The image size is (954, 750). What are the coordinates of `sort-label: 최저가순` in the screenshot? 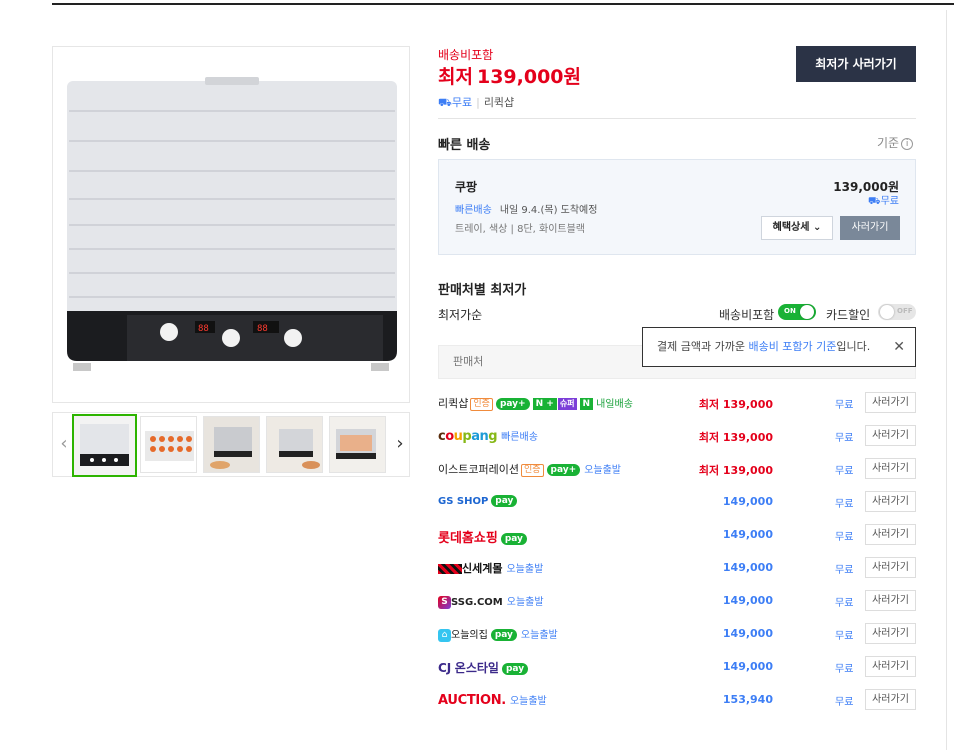 It's located at (460, 314).